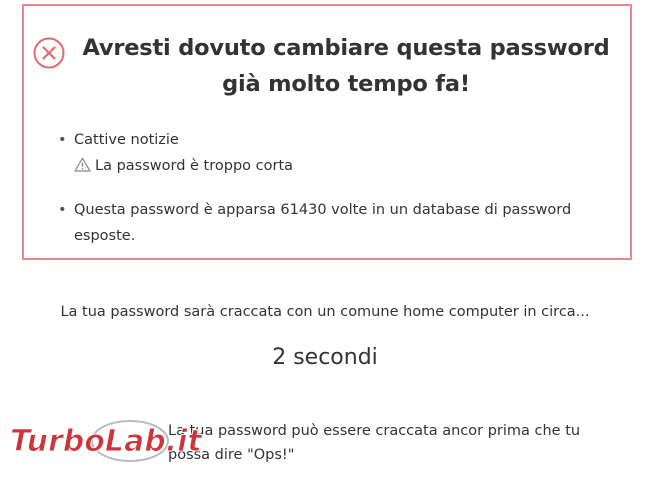  I want to click on watermark-part2: Lab, so click(135, 441).